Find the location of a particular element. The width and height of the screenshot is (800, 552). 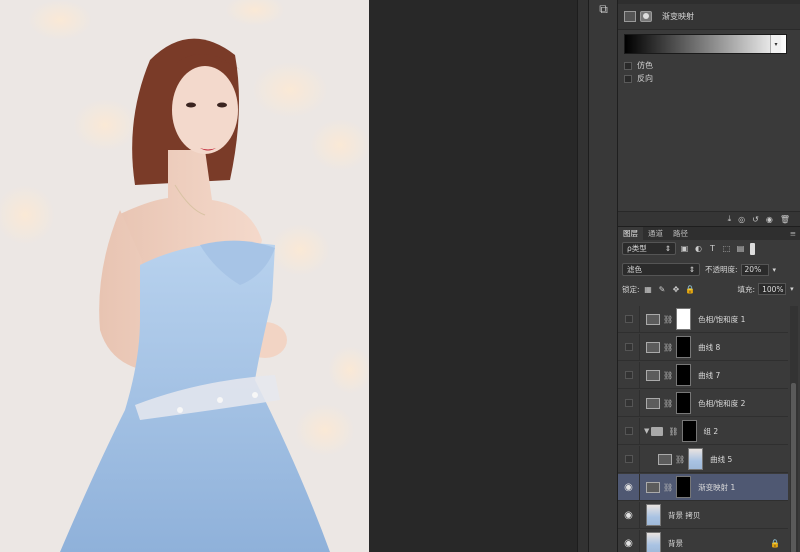

dither-checkbox is located at coordinates (628, 65).